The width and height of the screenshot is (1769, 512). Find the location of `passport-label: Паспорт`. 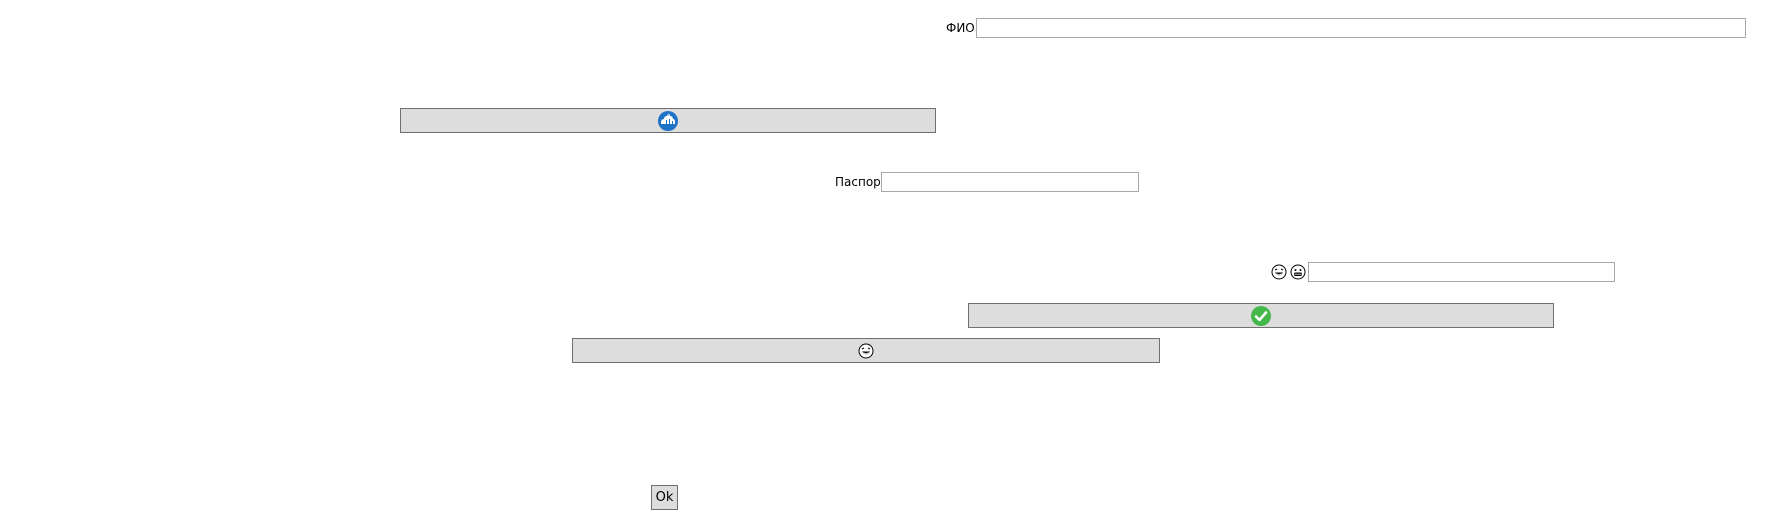

passport-label: Паспорт is located at coordinates (861, 182).